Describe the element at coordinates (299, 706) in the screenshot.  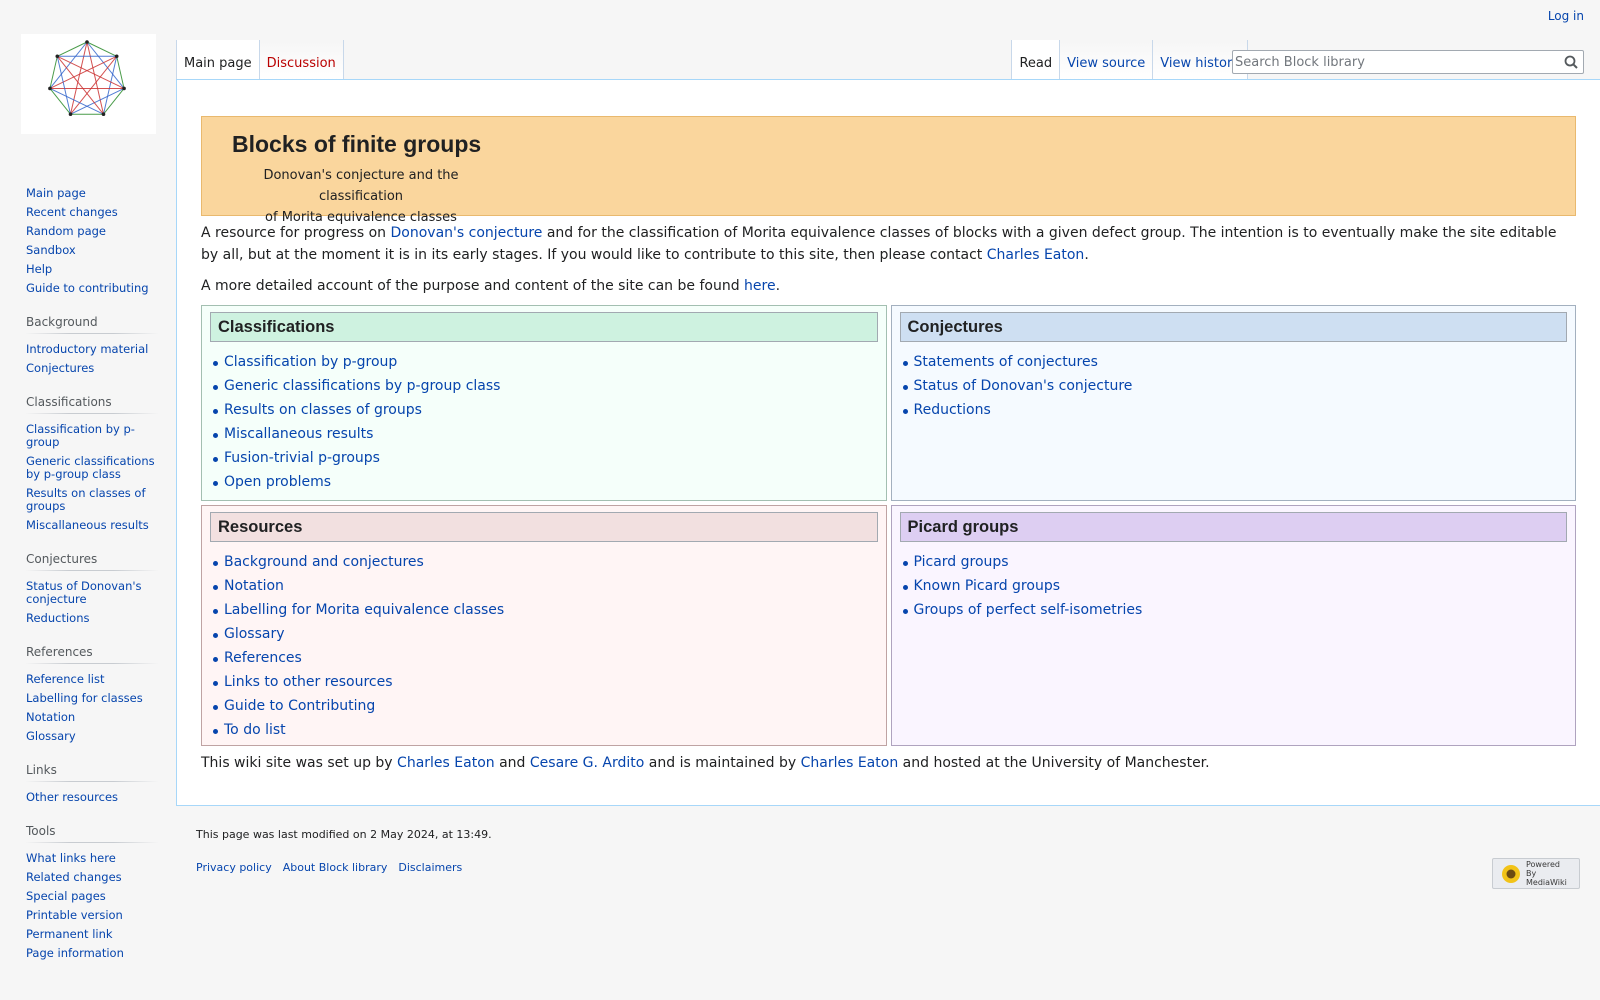
I see `resources-link-guide-to-contributing: Guide to Contributing` at that location.